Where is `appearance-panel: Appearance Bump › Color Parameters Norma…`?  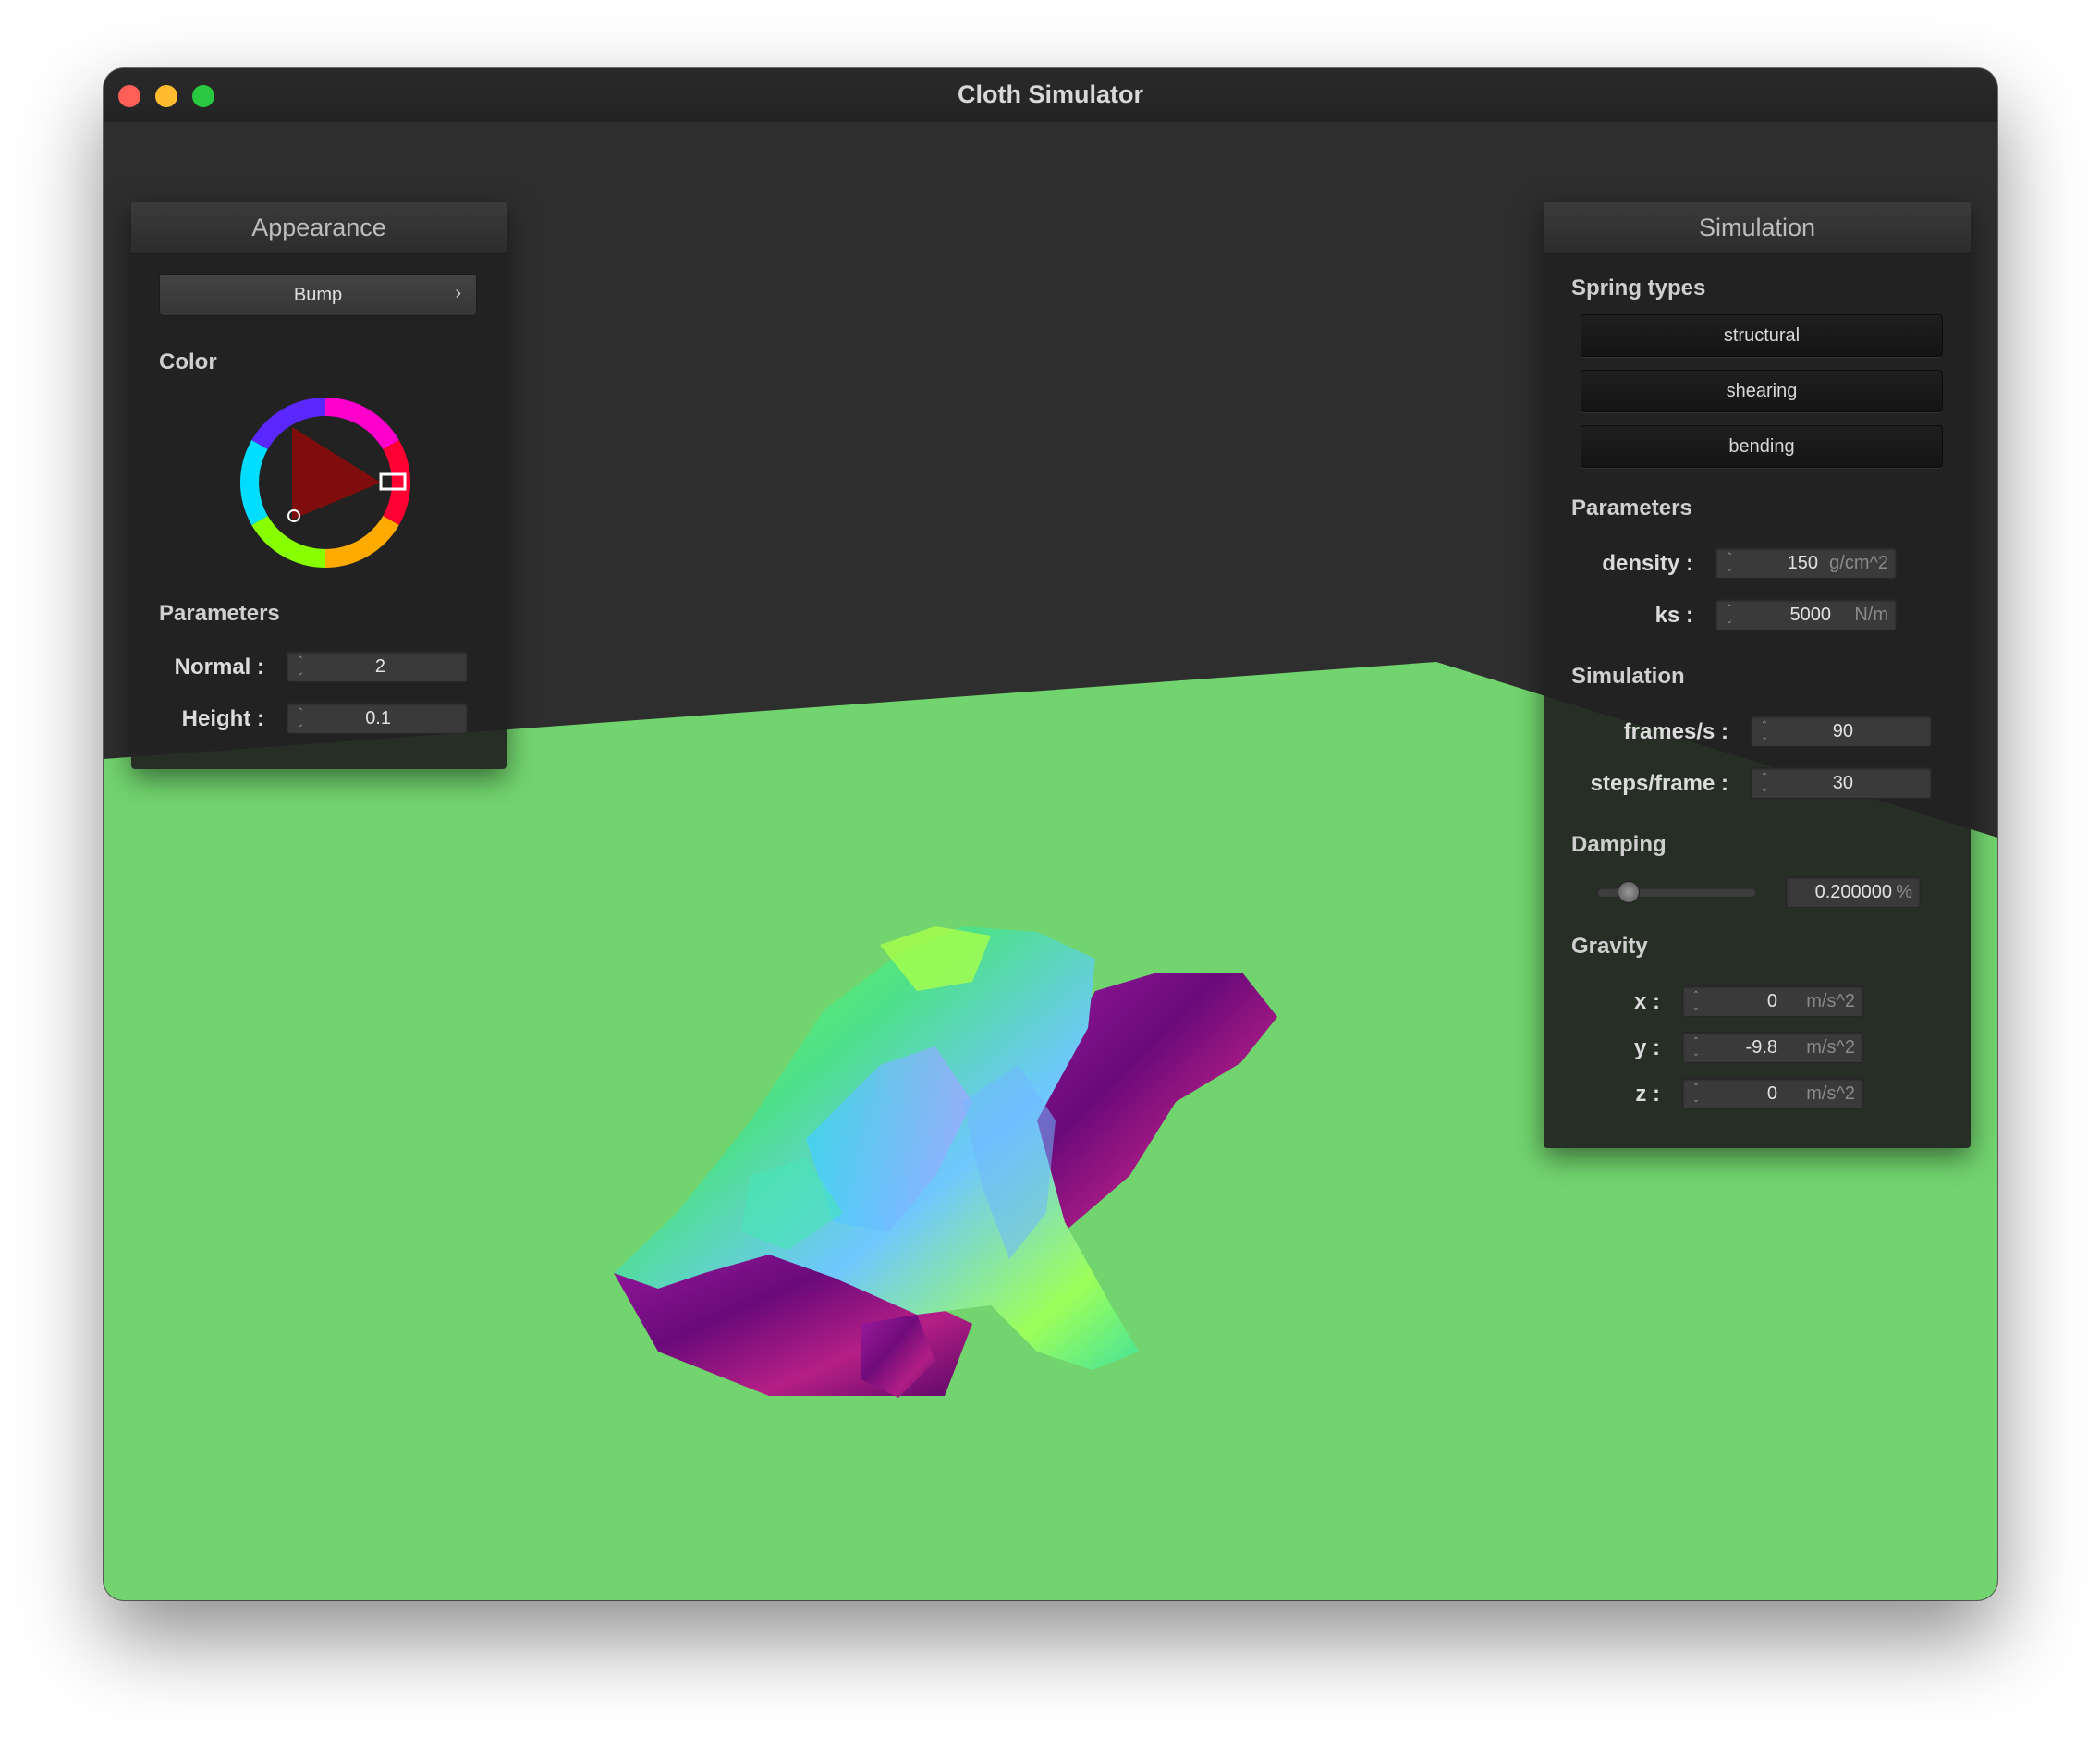 appearance-panel: Appearance Bump › Color Parameters Norma… is located at coordinates (319, 485).